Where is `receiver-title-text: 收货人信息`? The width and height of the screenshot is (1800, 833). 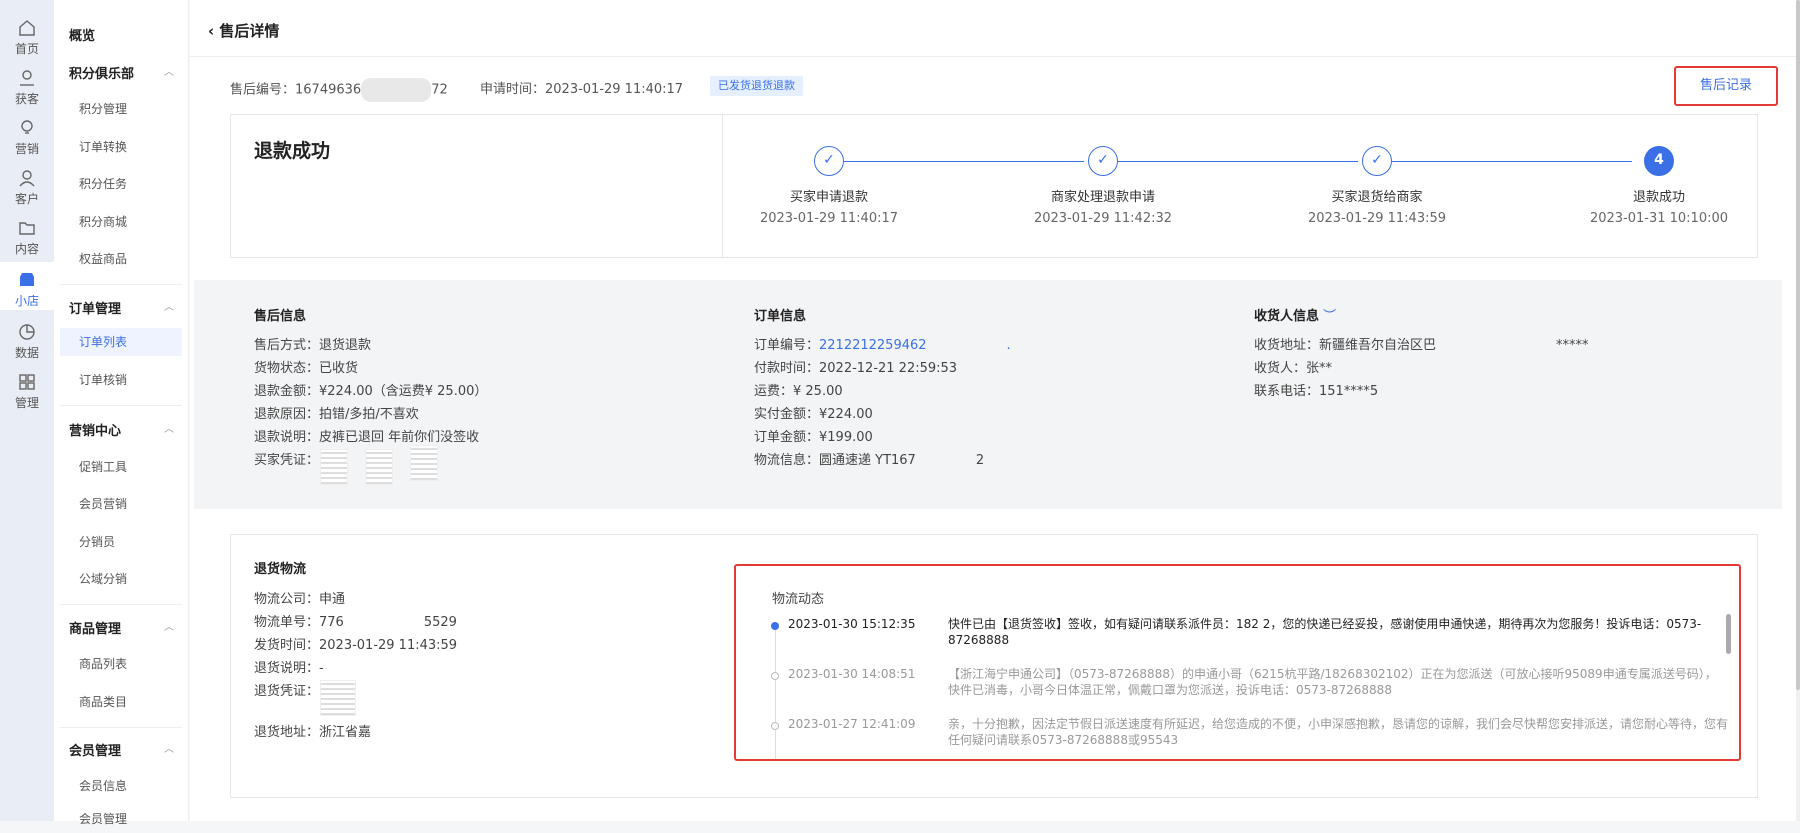
receiver-title-text: 收货人信息 is located at coordinates (1287, 316).